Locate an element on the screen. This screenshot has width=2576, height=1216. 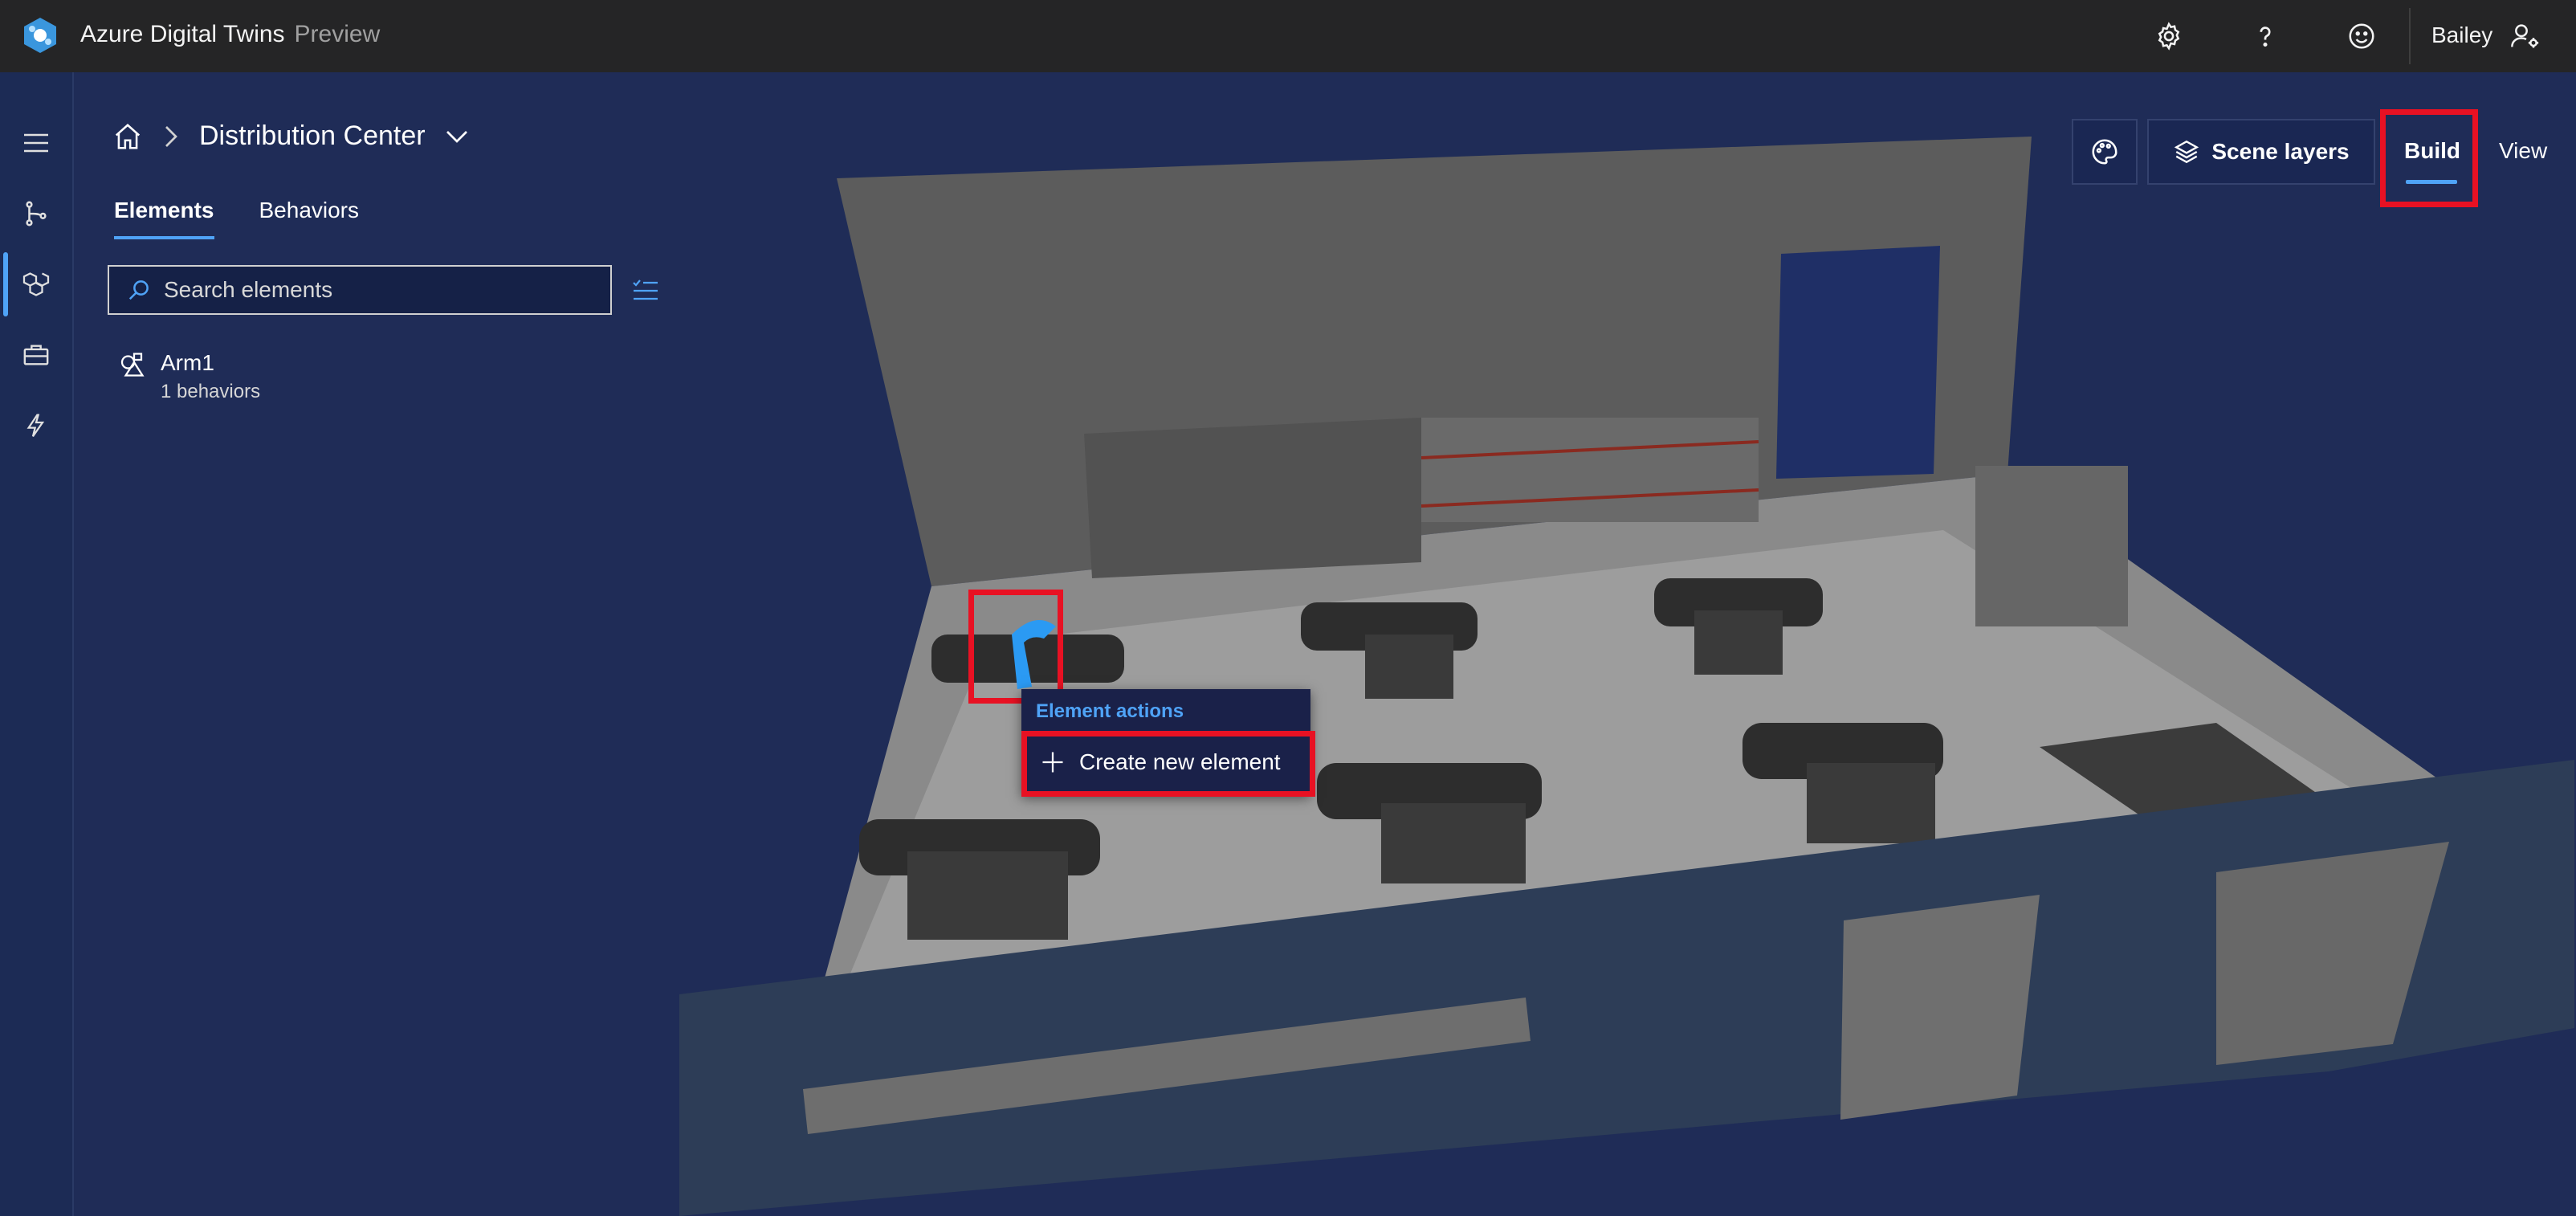
topbar-divider is located at coordinates (2410, 36).